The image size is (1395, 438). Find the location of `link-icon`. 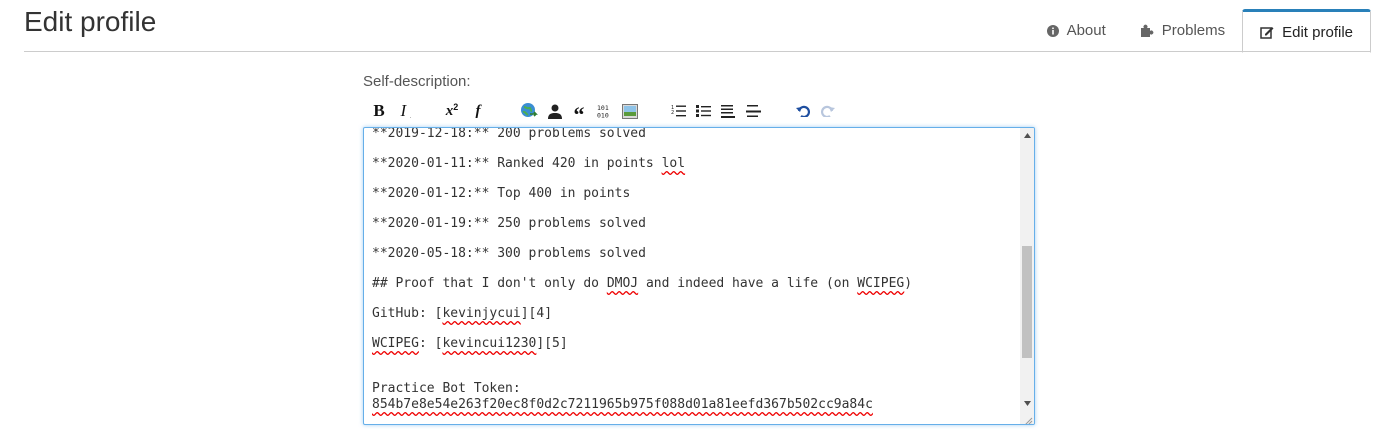

link-icon is located at coordinates (529, 111).